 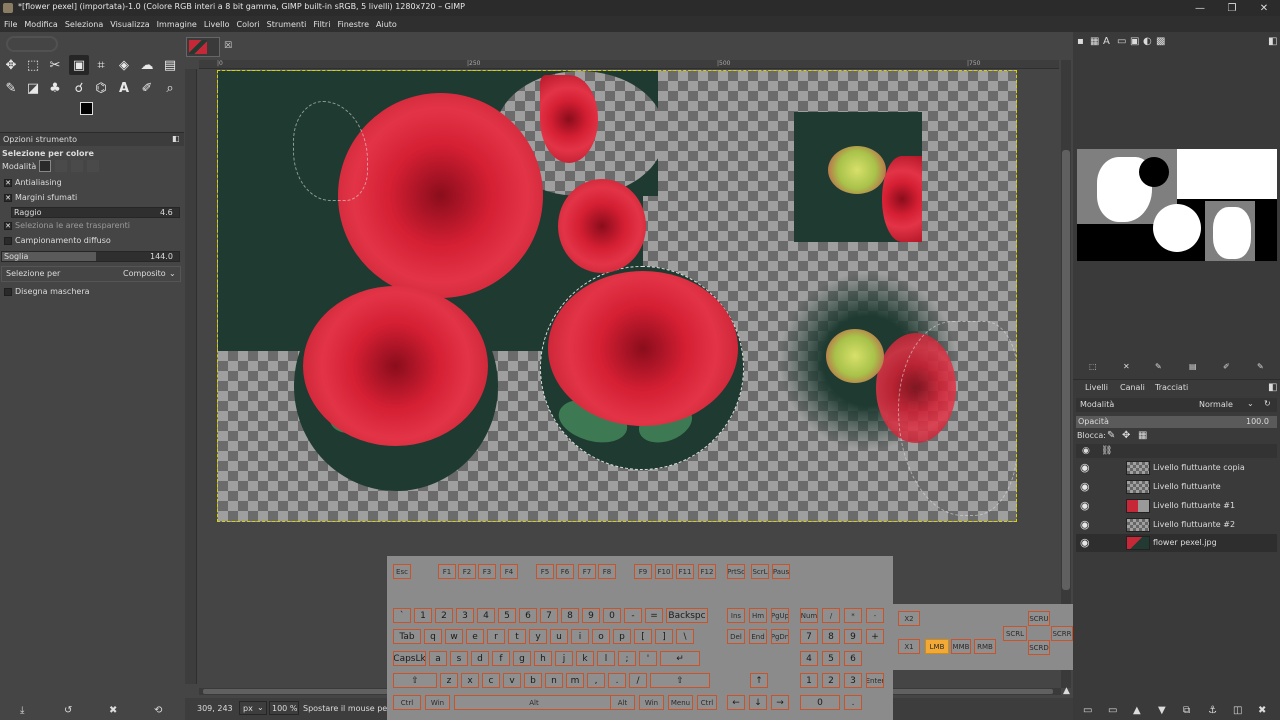 I want to click on lower-layer-icon: ▼, so click(x=1162, y=710).